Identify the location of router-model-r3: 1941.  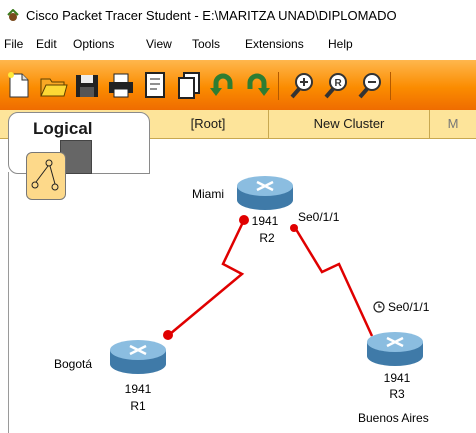
(397, 378).